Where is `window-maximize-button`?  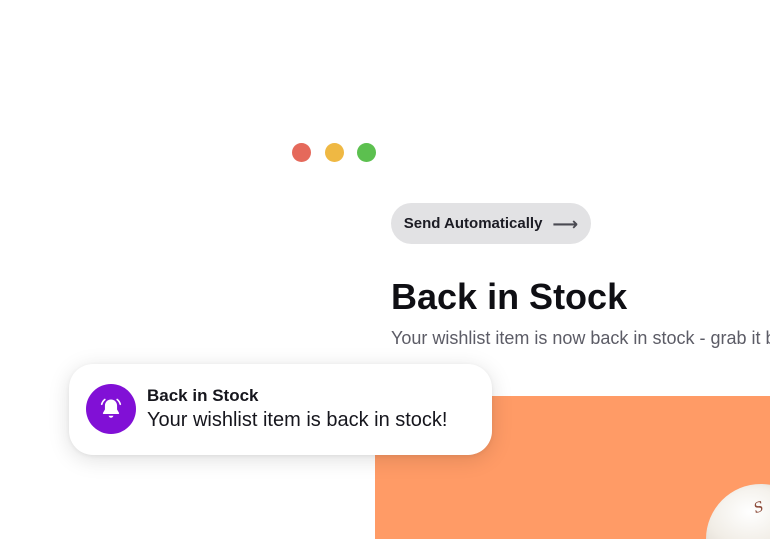
window-maximize-button is located at coordinates (366, 152).